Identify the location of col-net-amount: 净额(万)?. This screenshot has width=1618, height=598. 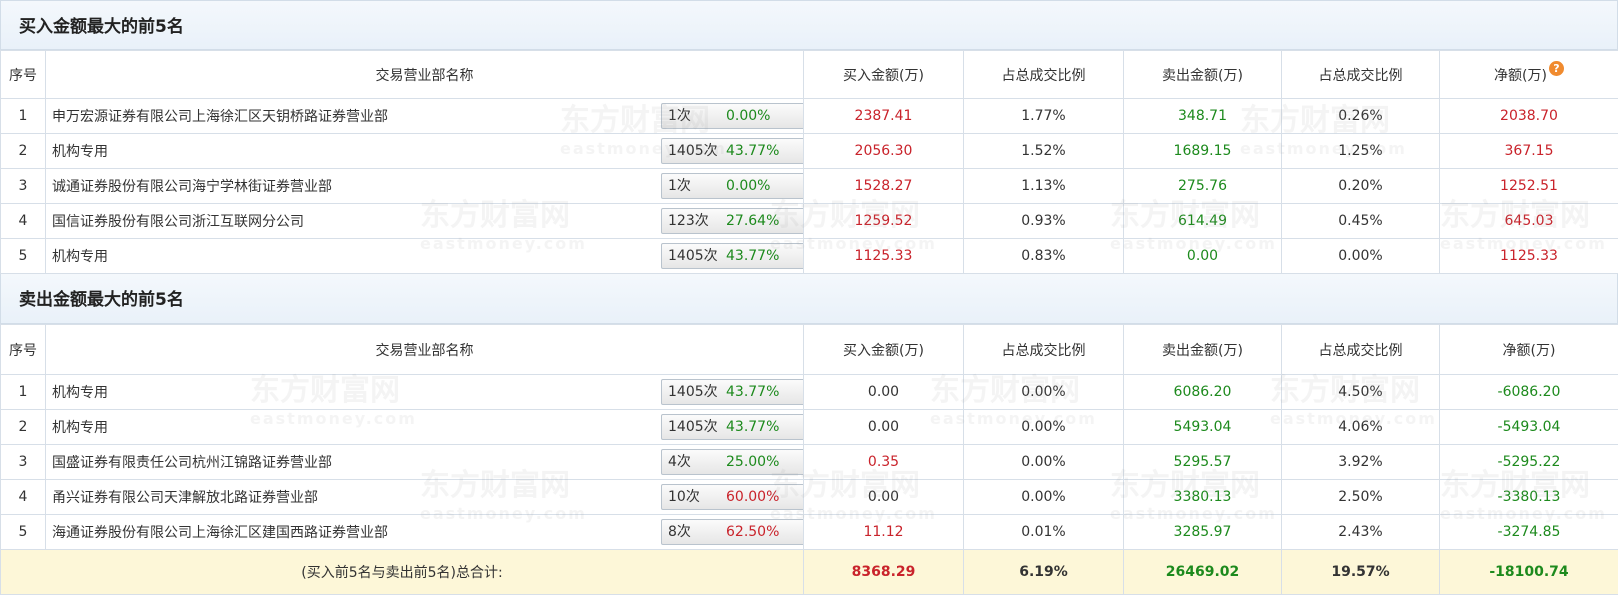
(1528, 74).